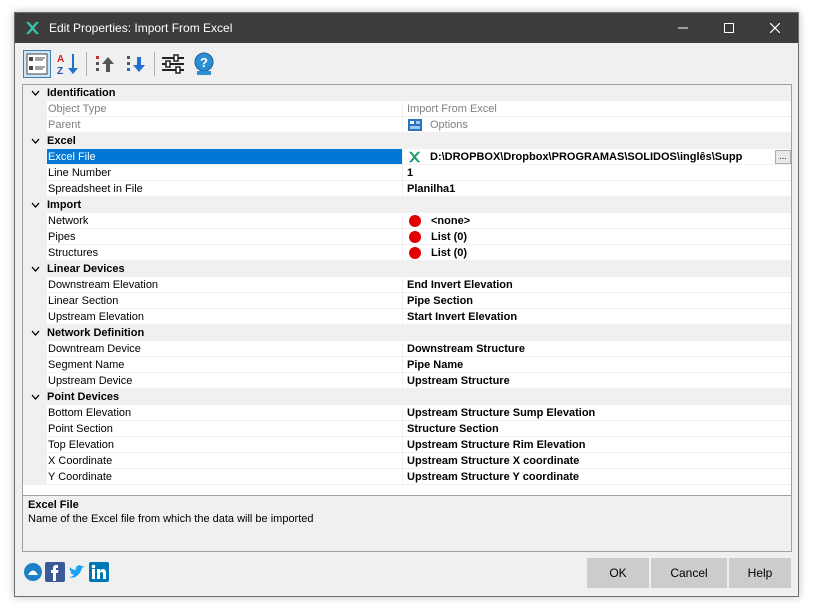  Describe the element at coordinates (596, 189) in the screenshot. I see `property-value: Planilha1` at that location.